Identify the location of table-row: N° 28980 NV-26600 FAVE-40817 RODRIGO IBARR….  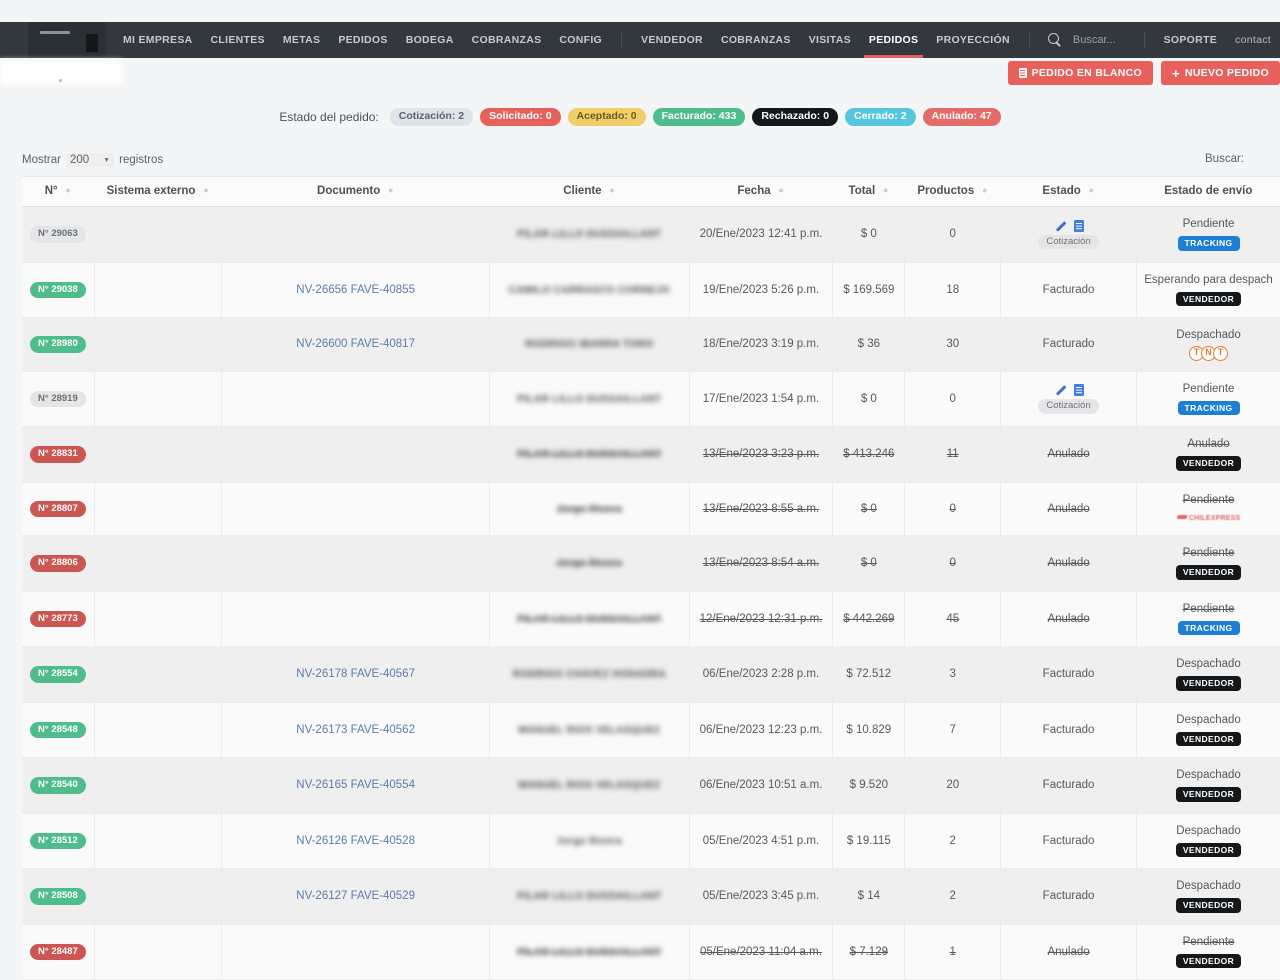
(651, 344).